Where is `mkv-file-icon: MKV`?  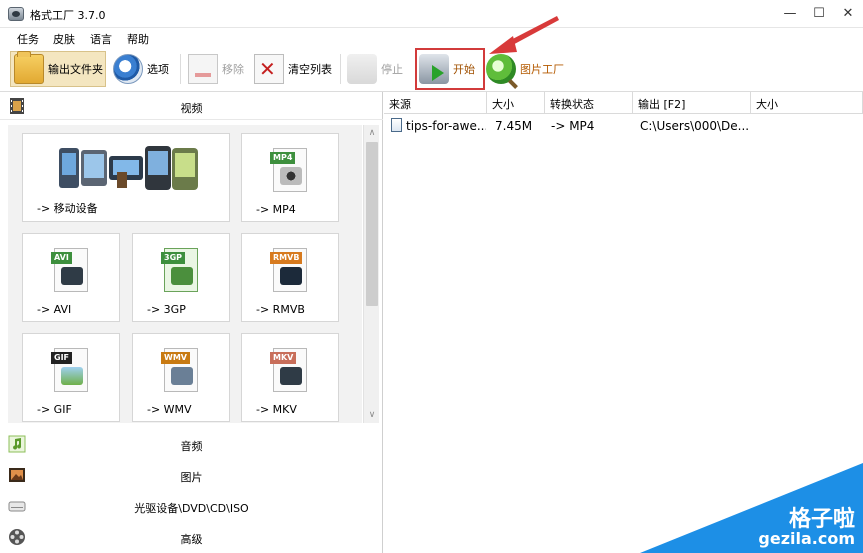
mkv-file-icon: MKV is located at coordinates (288, 370).